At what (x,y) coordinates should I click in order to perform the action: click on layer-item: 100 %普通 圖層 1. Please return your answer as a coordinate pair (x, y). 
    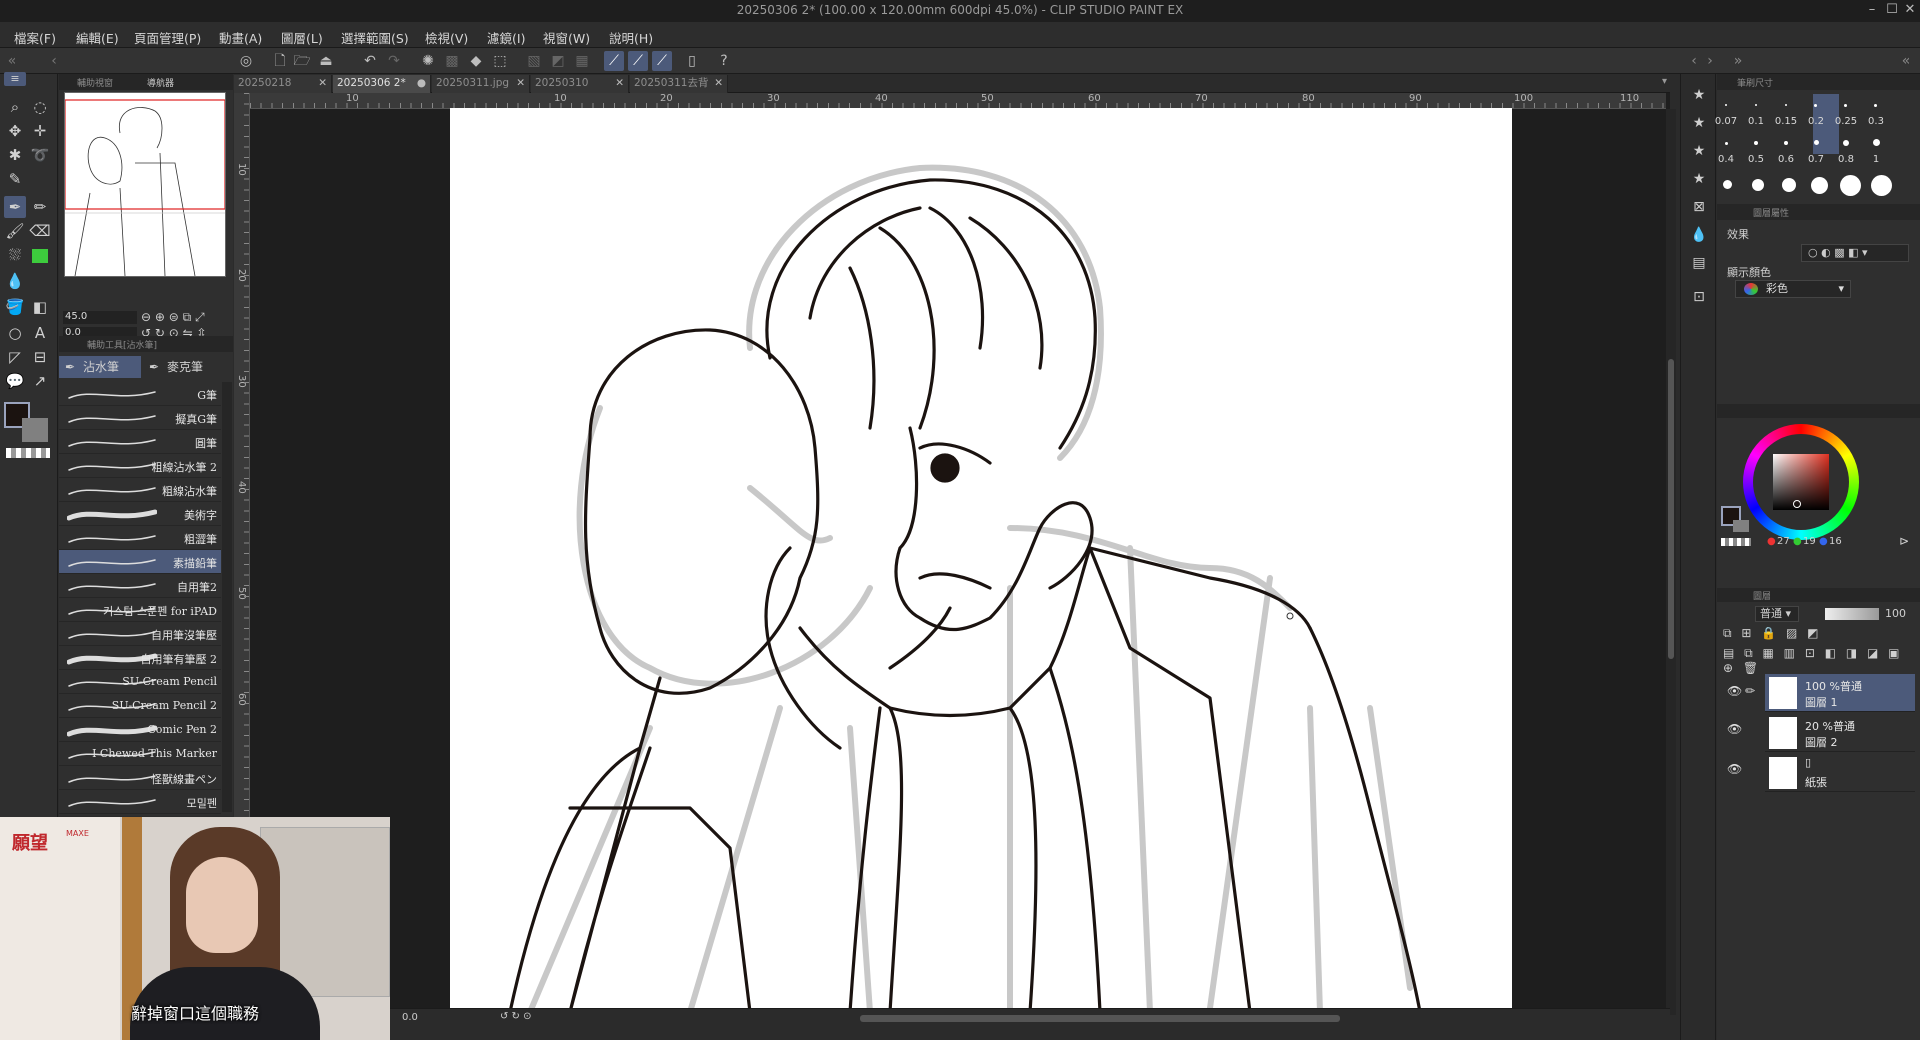
    Looking at the image, I should click on (1840, 693).